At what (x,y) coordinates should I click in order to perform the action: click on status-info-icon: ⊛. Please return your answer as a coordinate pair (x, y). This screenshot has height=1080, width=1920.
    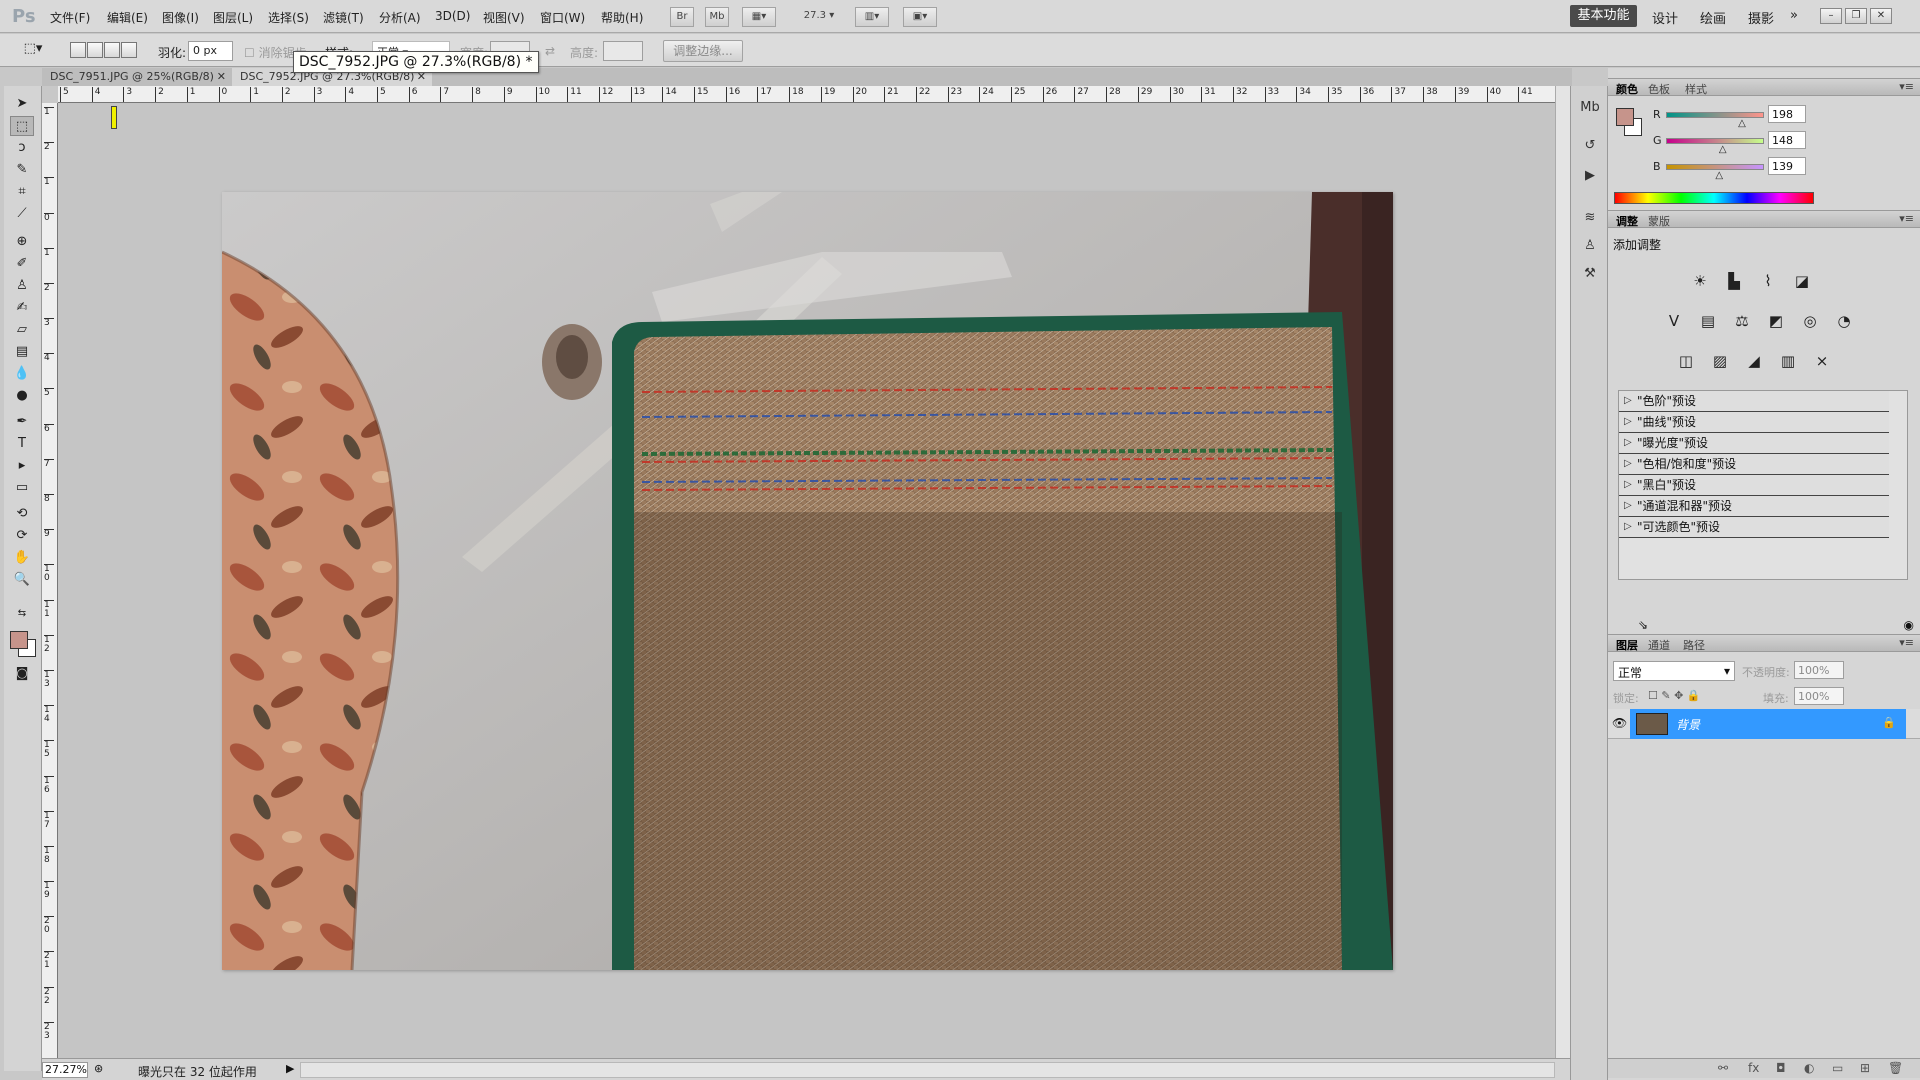
    Looking at the image, I should click on (98, 1068).